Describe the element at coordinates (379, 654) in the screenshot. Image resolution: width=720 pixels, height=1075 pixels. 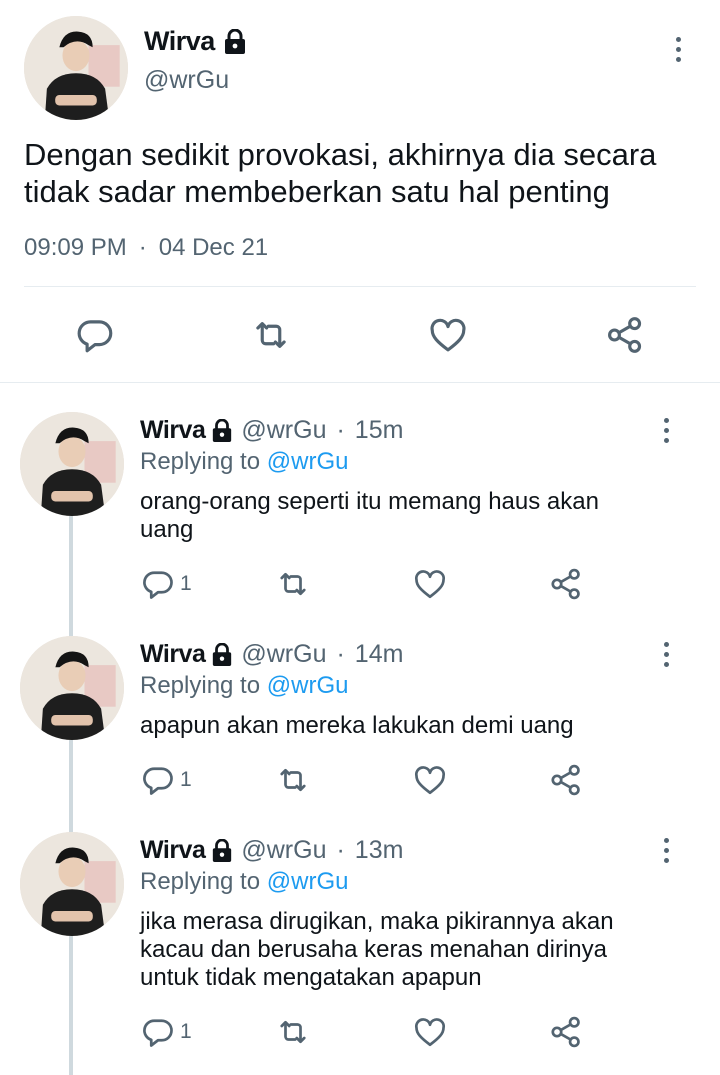
I see `reply-time: 14m` at that location.